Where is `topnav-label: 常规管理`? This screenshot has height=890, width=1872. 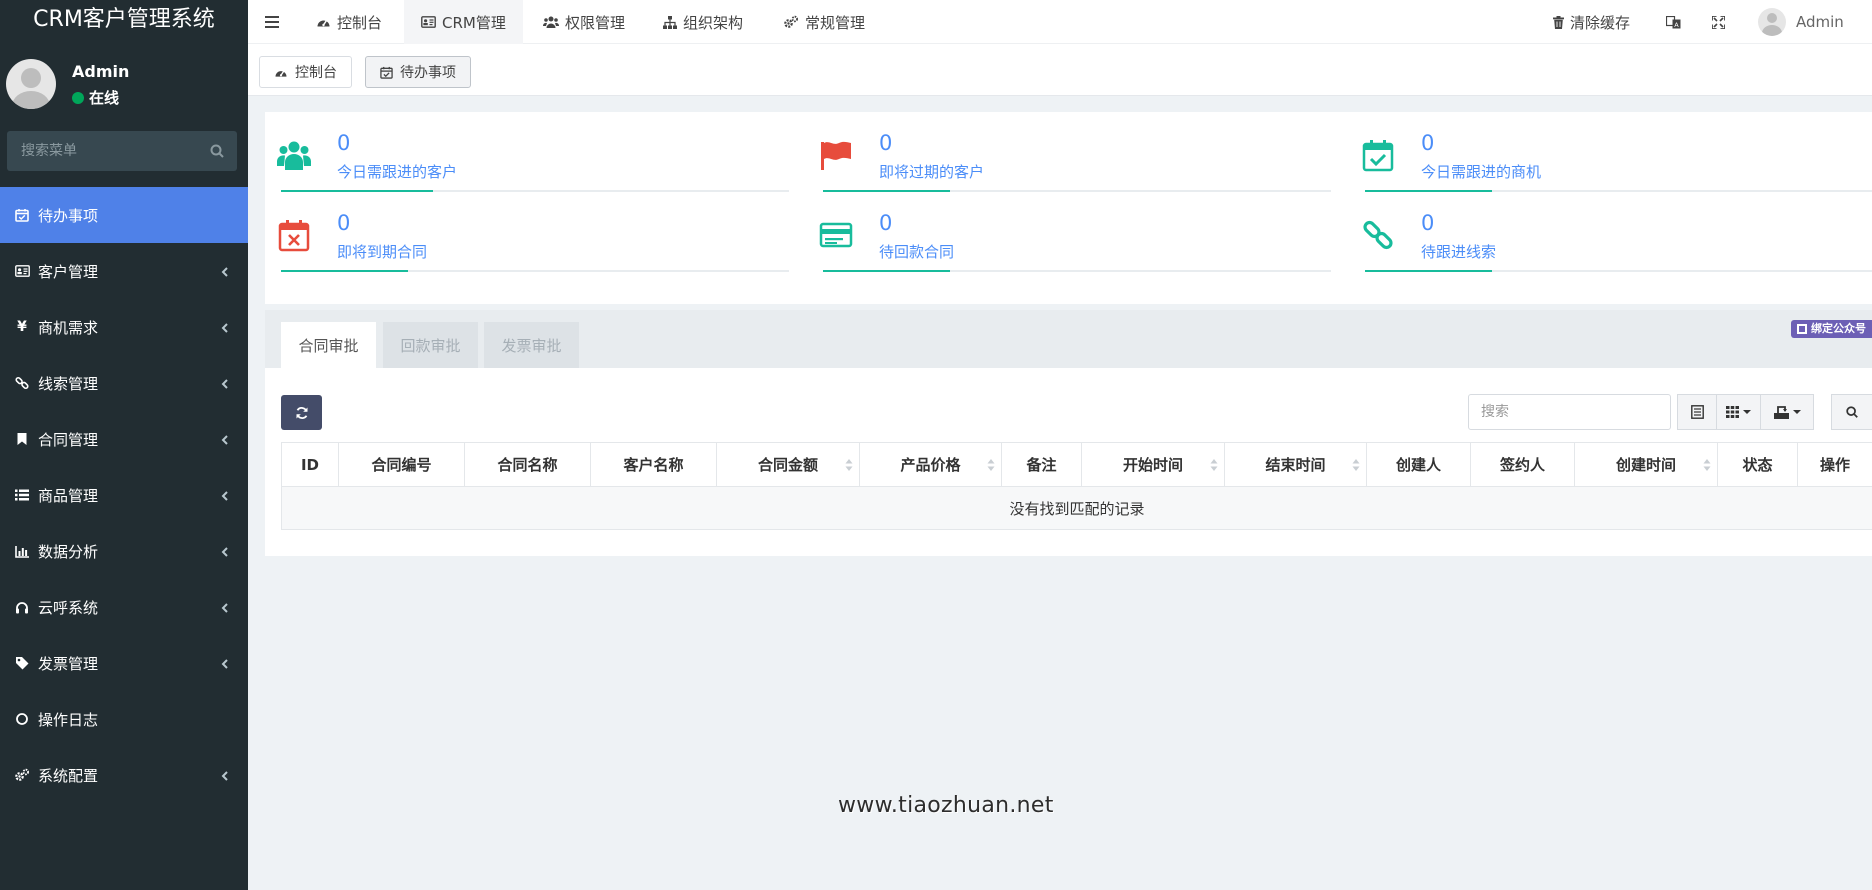
topnav-label: 常规管理 is located at coordinates (835, 22).